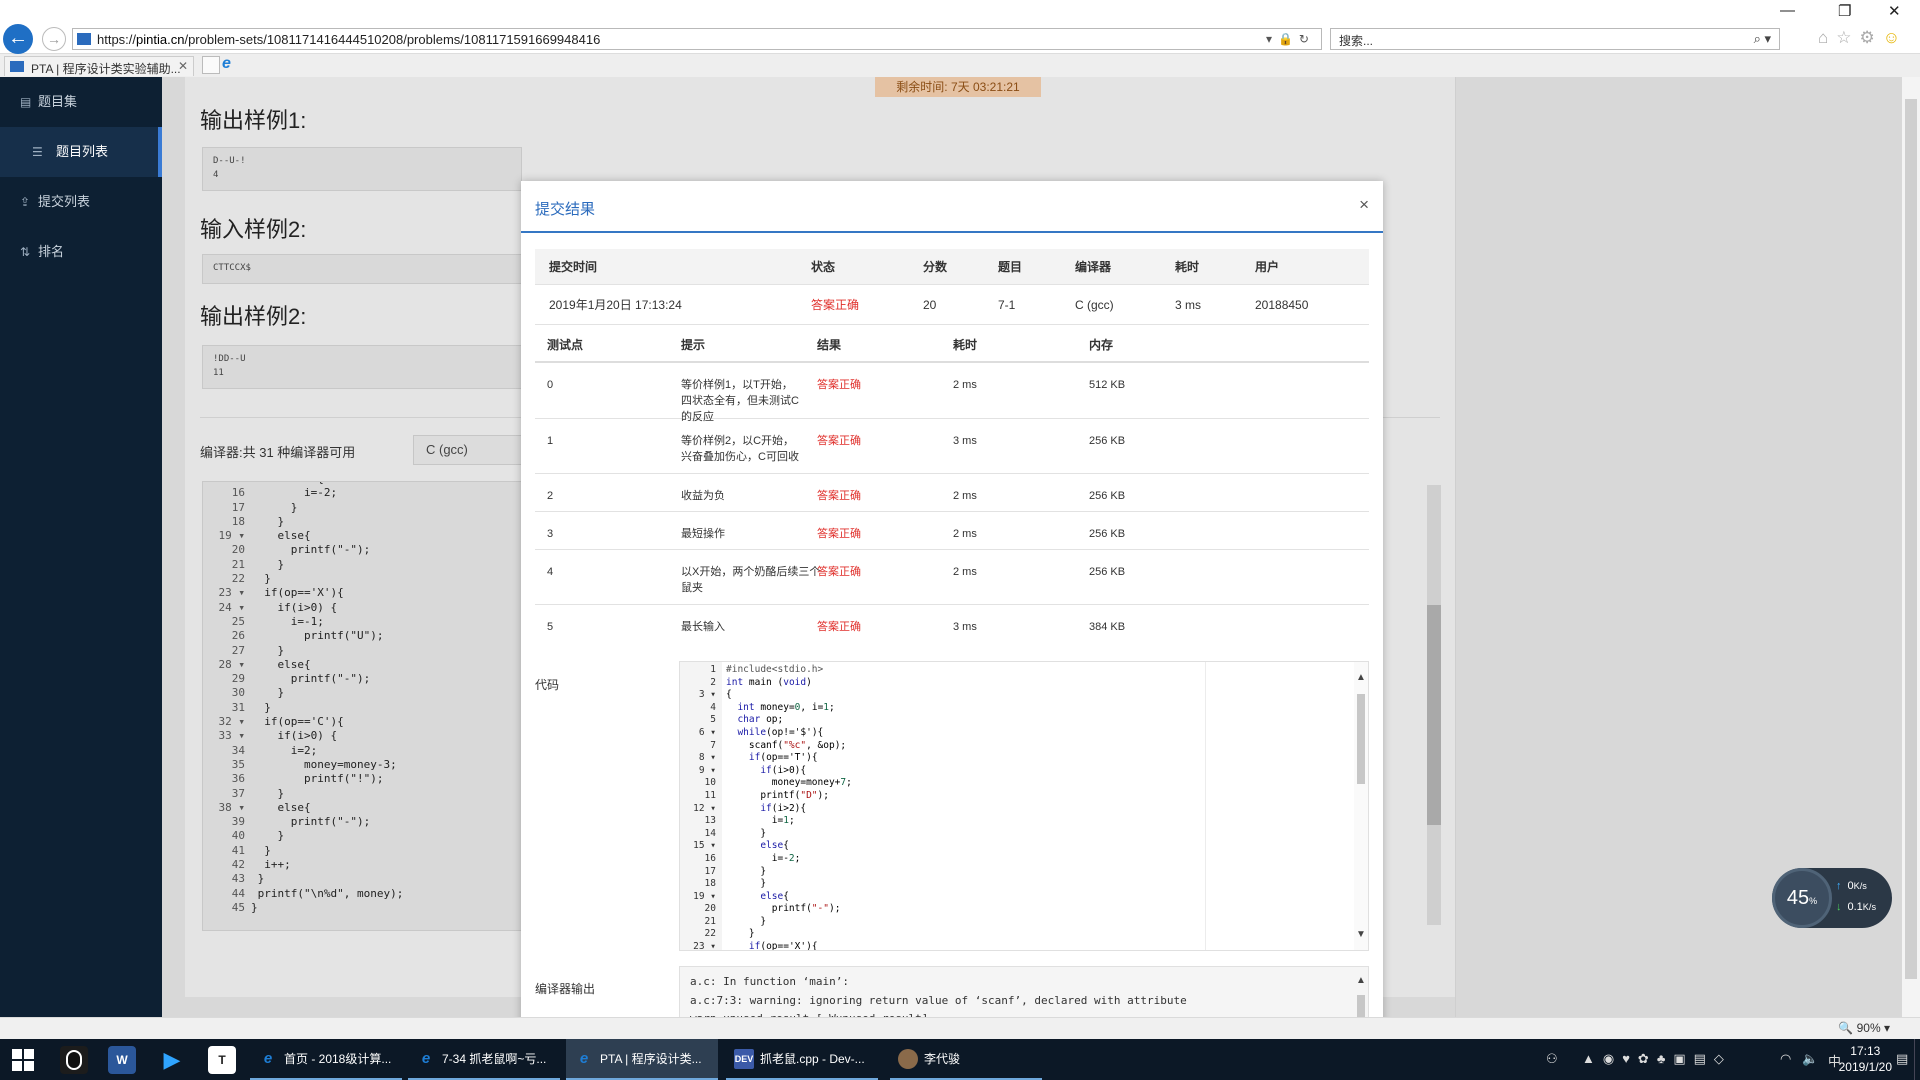 The image size is (1920, 1080). Describe the element at coordinates (1864, 1028) in the screenshot. I see `zoom-level: 🔍 90% ▾` at that location.